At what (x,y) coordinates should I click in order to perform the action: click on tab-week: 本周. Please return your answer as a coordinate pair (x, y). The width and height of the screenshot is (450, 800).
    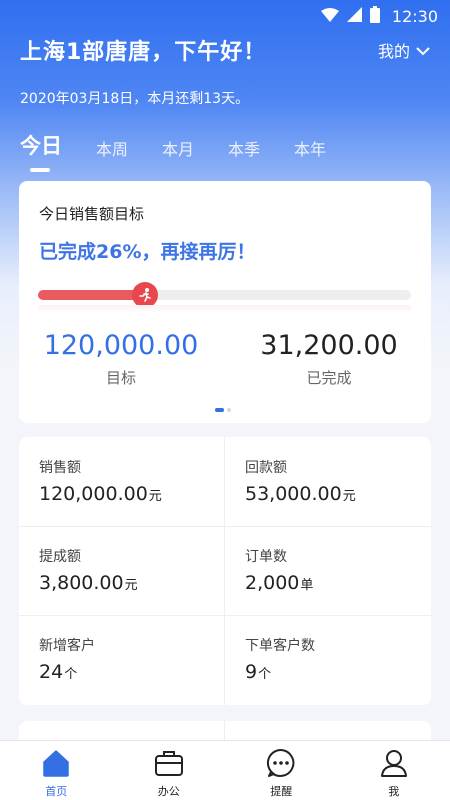
    Looking at the image, I should click on (112, 148).